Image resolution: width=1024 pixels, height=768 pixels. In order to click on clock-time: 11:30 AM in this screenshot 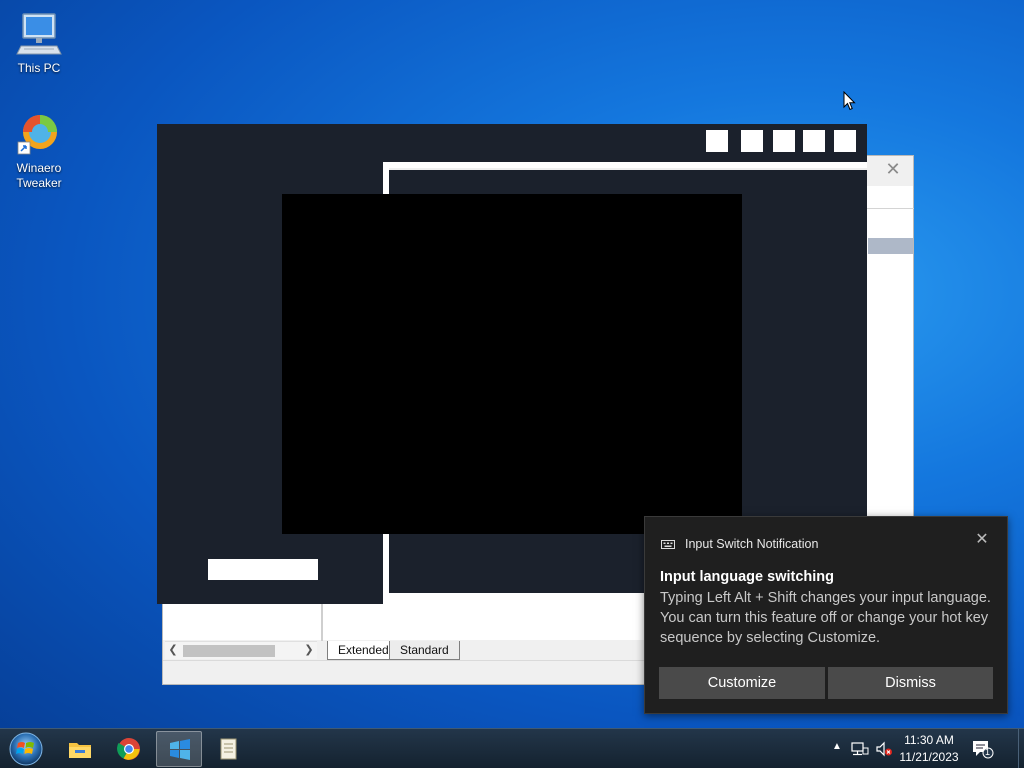, I will do `click(929, 740)`.